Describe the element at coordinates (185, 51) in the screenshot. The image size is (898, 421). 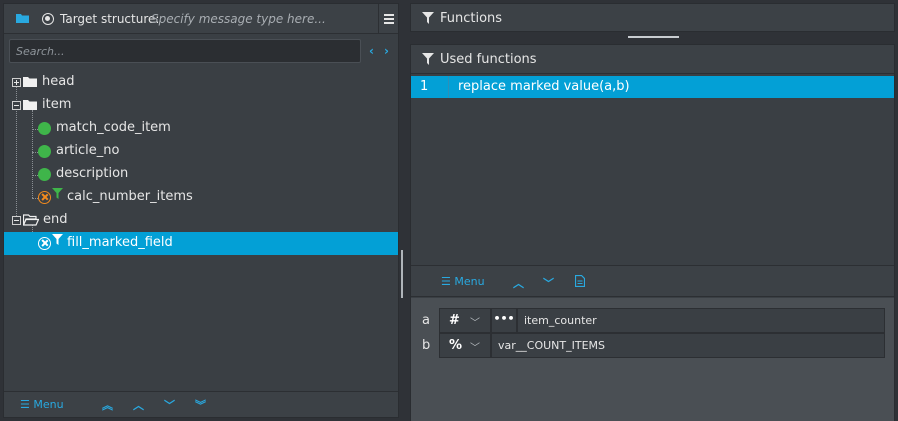
I see `search-input` at that location.